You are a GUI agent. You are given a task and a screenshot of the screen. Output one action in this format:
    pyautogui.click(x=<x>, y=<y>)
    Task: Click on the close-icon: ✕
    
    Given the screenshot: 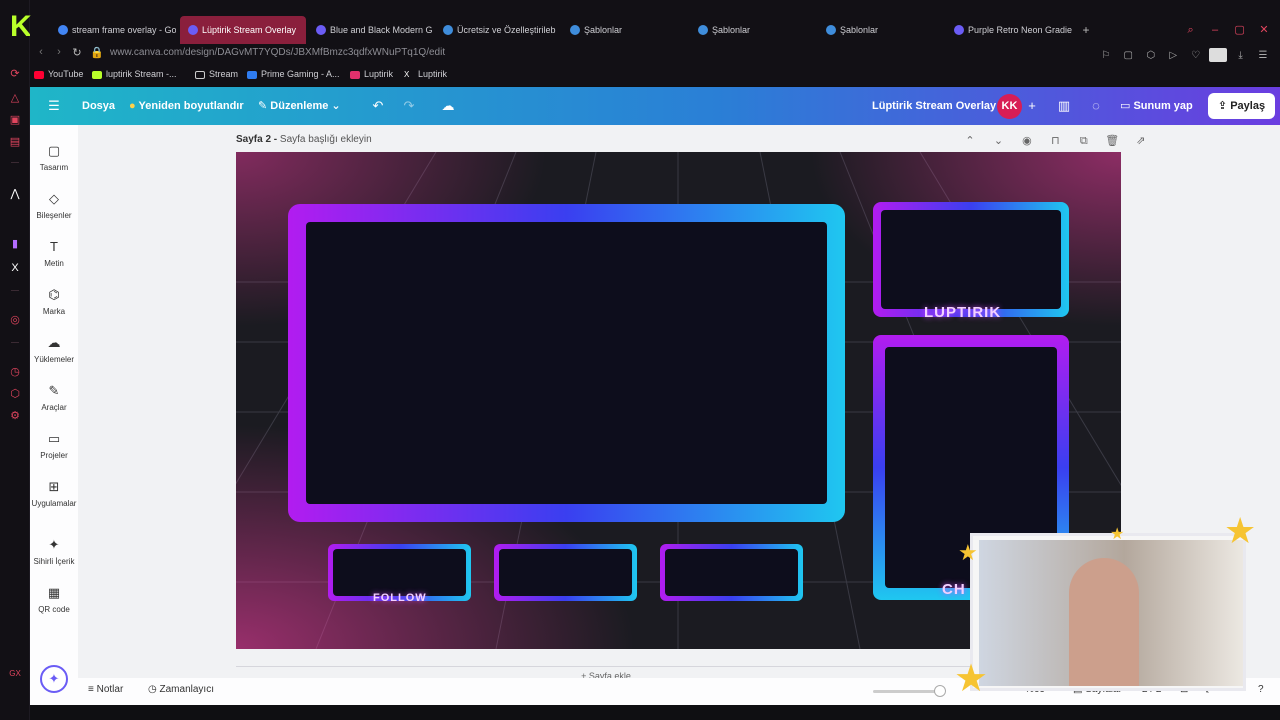 What is the action you would take?
    pyautogui.click(x=1264, y=30)
    